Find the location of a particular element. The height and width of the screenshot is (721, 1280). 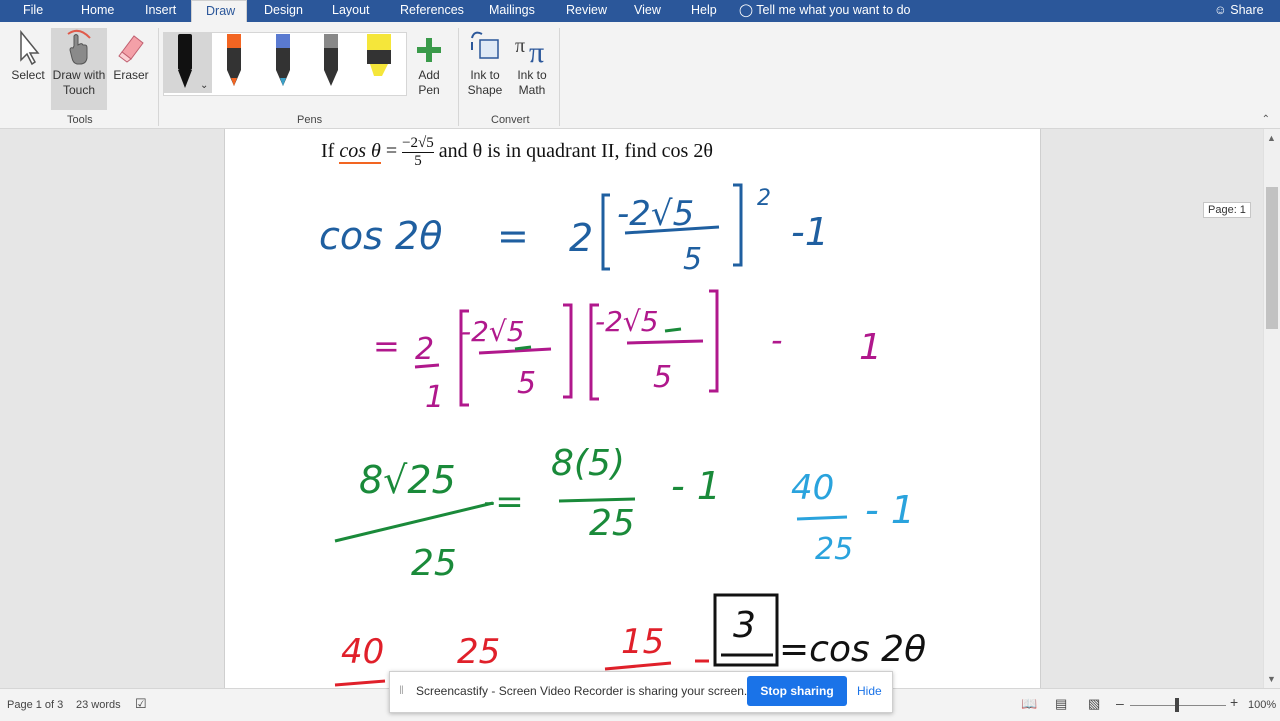

ink-to-shape-button: Ink to Shape is located at coordinates (485, 63).